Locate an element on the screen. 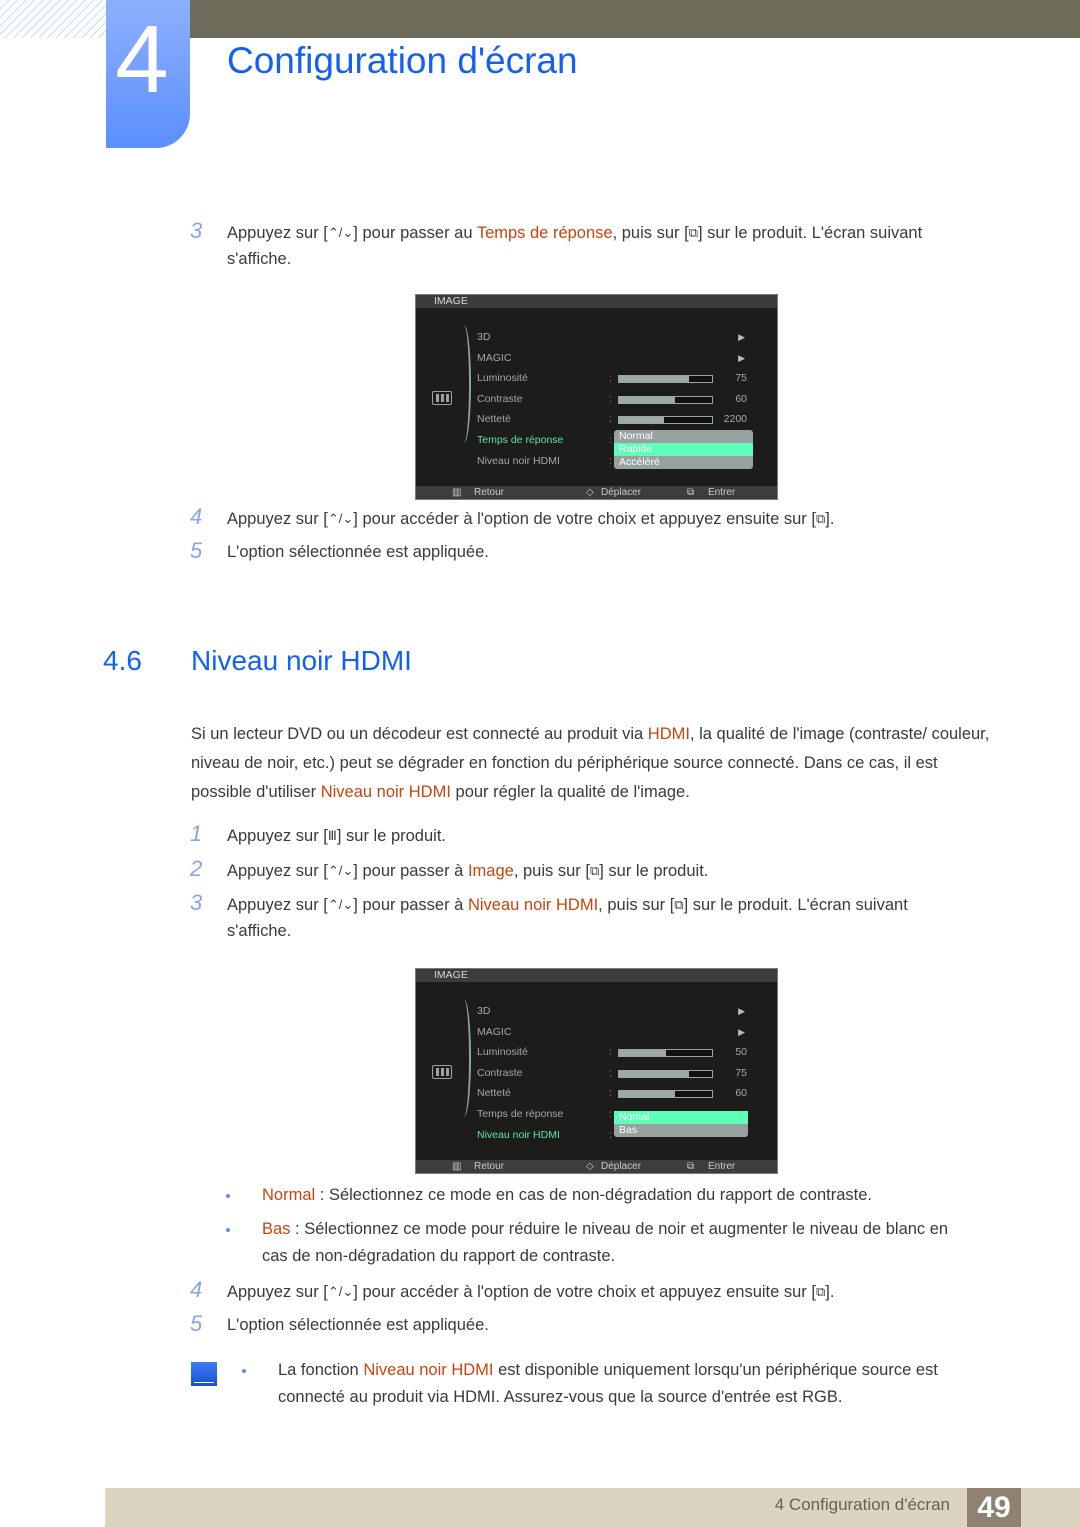 The width and height of the screenshot is (1080, 1527). osd-footer: ▥ Retour ◇ Déplacer ⧉ Entrer is located at coordinates (596, 1166).